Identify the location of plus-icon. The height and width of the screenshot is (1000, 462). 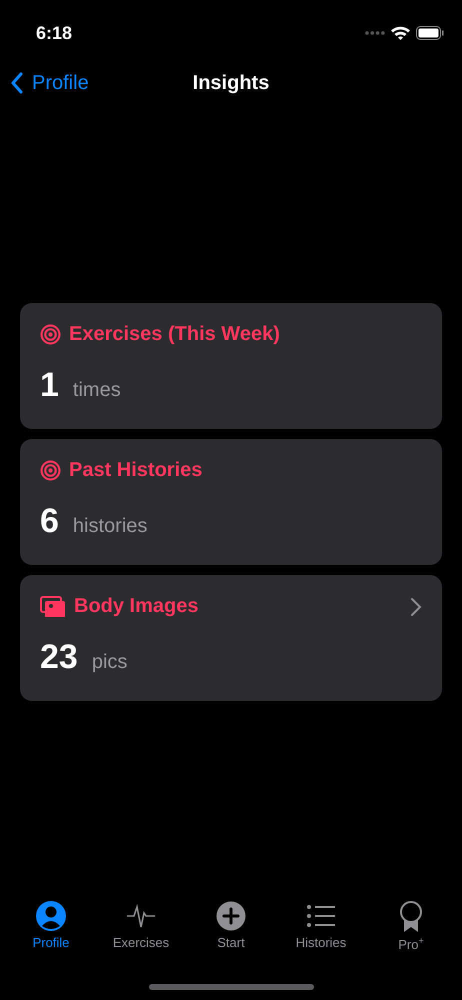
(231, 916).